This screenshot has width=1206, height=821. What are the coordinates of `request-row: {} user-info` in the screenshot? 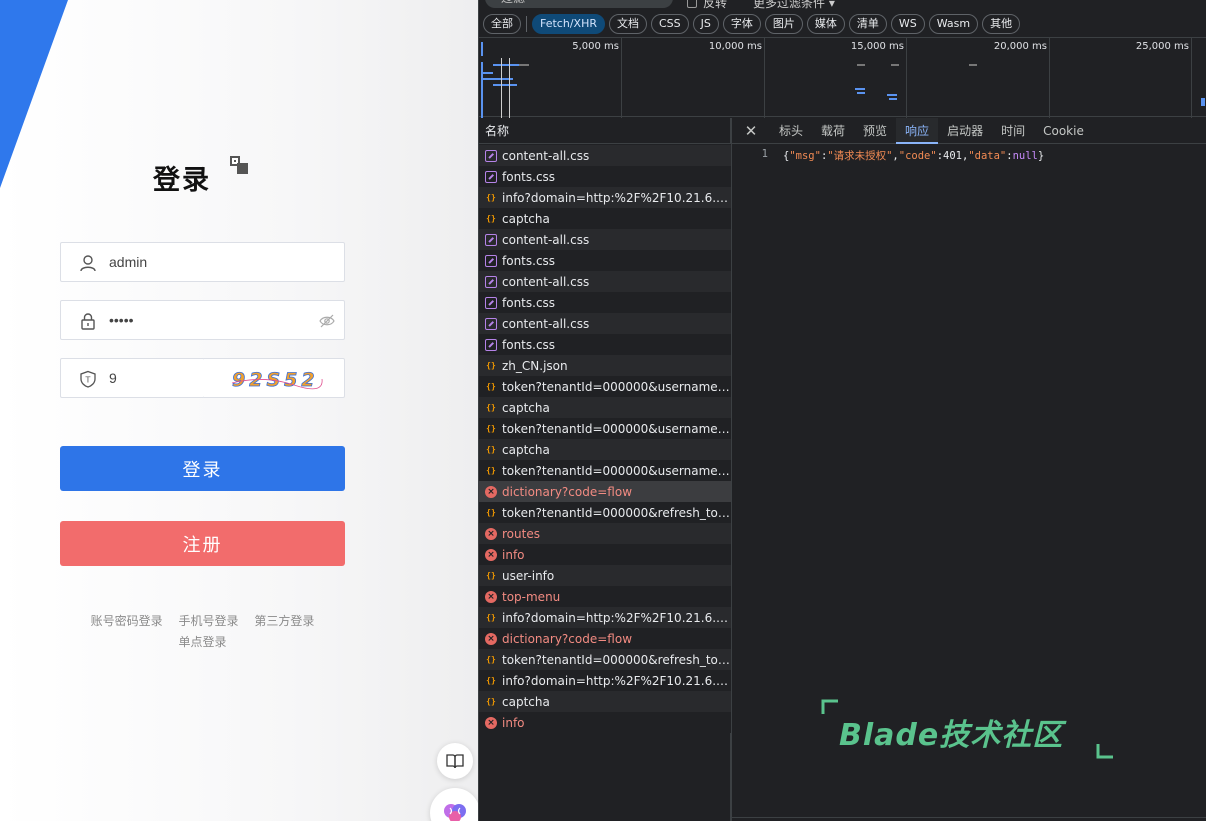 It's located at (605, 575).